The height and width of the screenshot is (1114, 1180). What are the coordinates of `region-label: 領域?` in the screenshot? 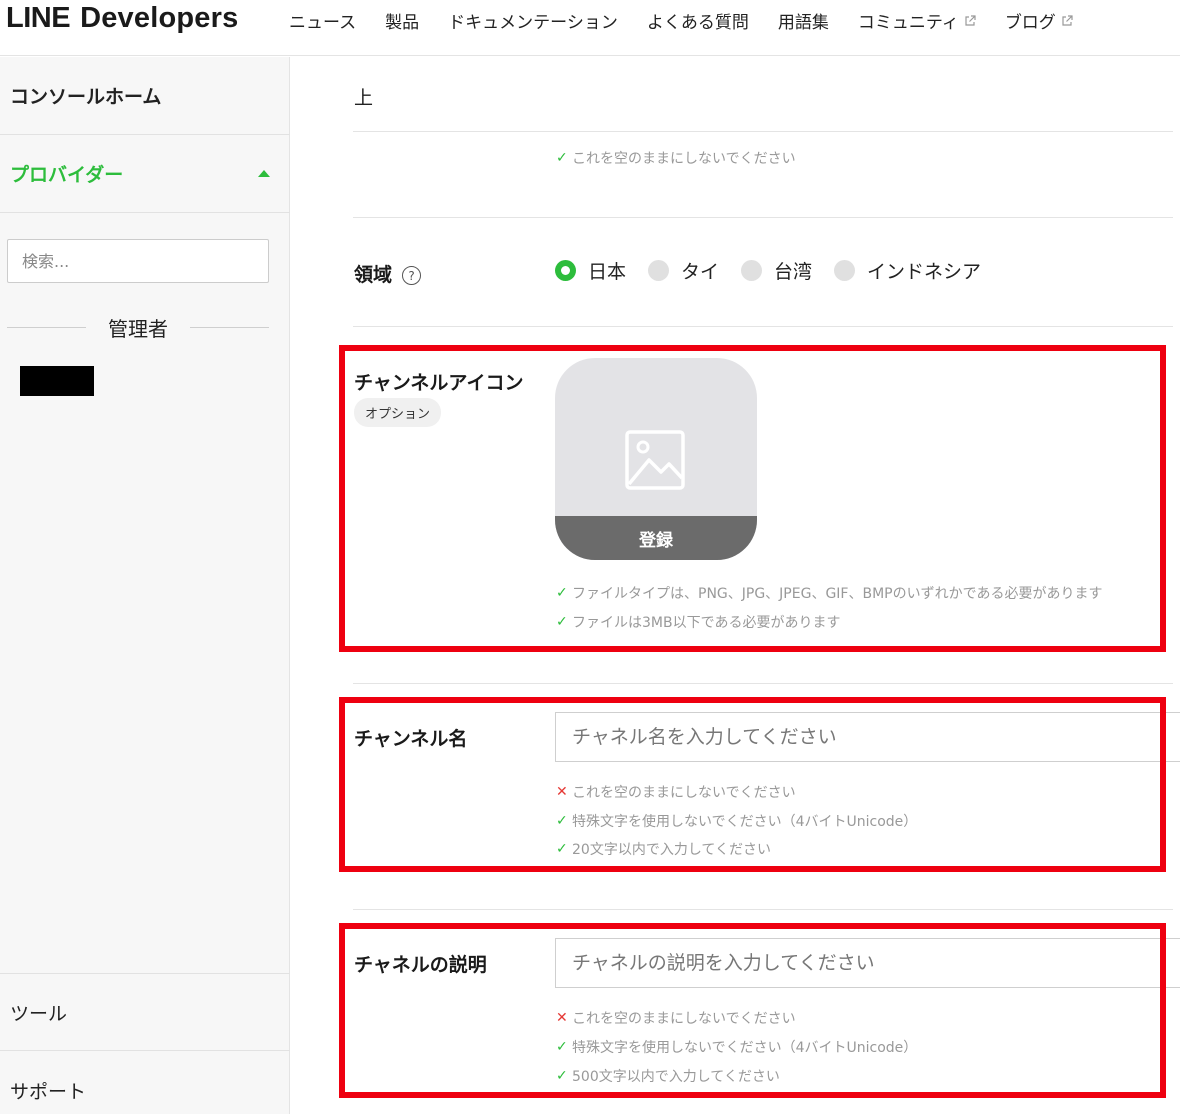 It's located at (388, 273).